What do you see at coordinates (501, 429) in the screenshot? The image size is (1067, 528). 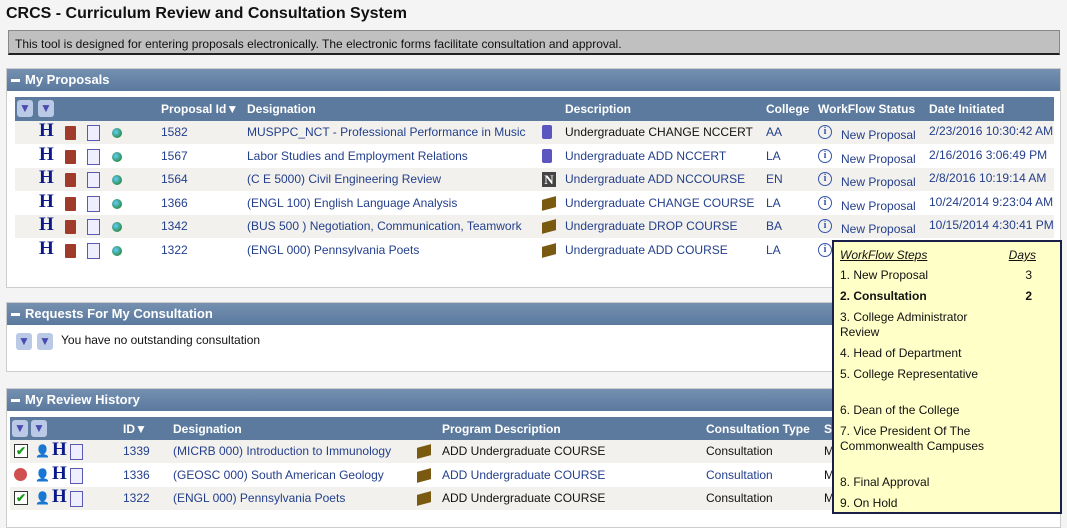 I see `col-program-description: Program Description` at bounding box center [501, 429].